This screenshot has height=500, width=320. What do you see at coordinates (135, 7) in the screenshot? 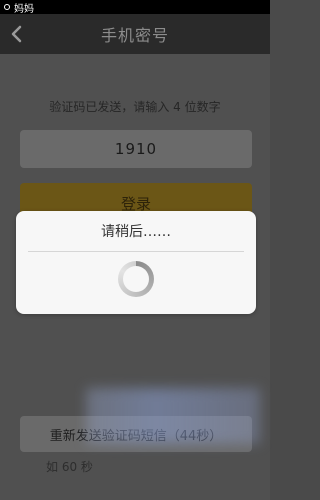
I see `status-bar: 妈妈` at bounding box center [135, 7].